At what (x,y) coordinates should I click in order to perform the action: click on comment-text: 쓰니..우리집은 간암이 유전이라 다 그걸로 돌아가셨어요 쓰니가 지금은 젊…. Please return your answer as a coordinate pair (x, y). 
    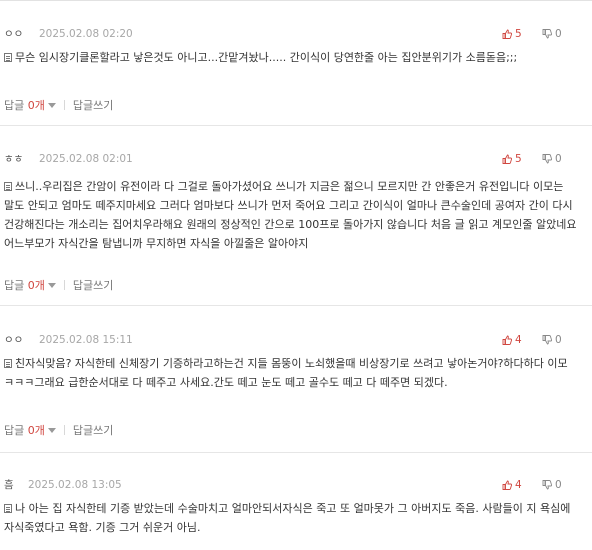
    Looking at the image, I should click on (290, 215).